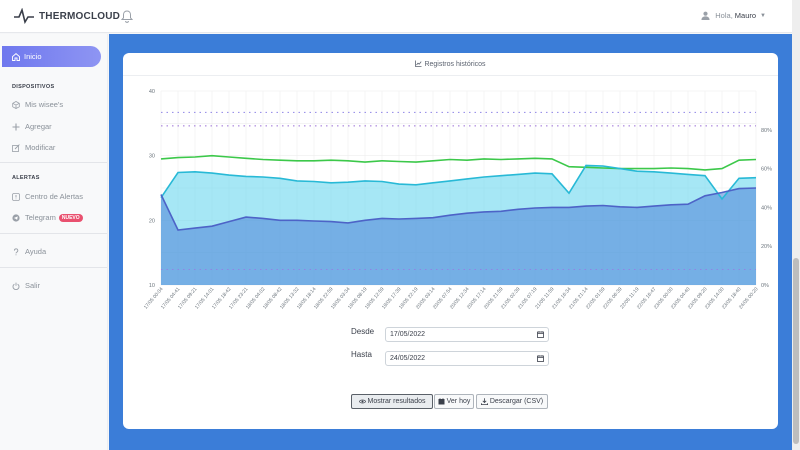 The height and width of the screenshot is (450, 800). I want to click on view-today-button: Ver hoy, so click(454, 401).